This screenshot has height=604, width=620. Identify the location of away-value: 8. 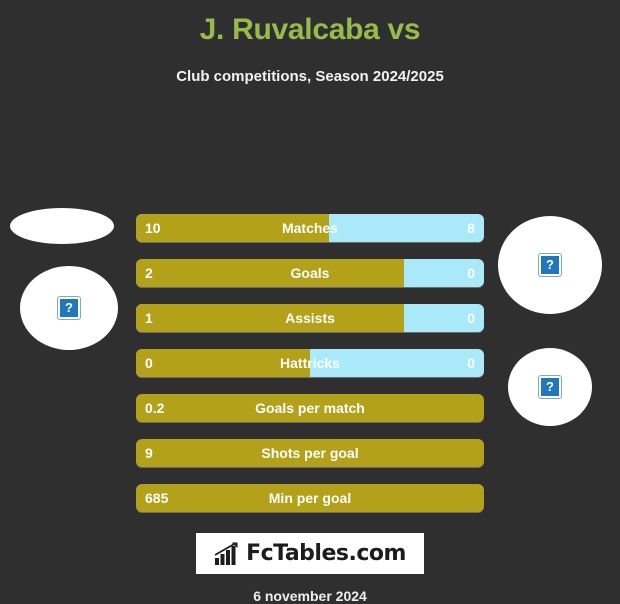
(471, 228).